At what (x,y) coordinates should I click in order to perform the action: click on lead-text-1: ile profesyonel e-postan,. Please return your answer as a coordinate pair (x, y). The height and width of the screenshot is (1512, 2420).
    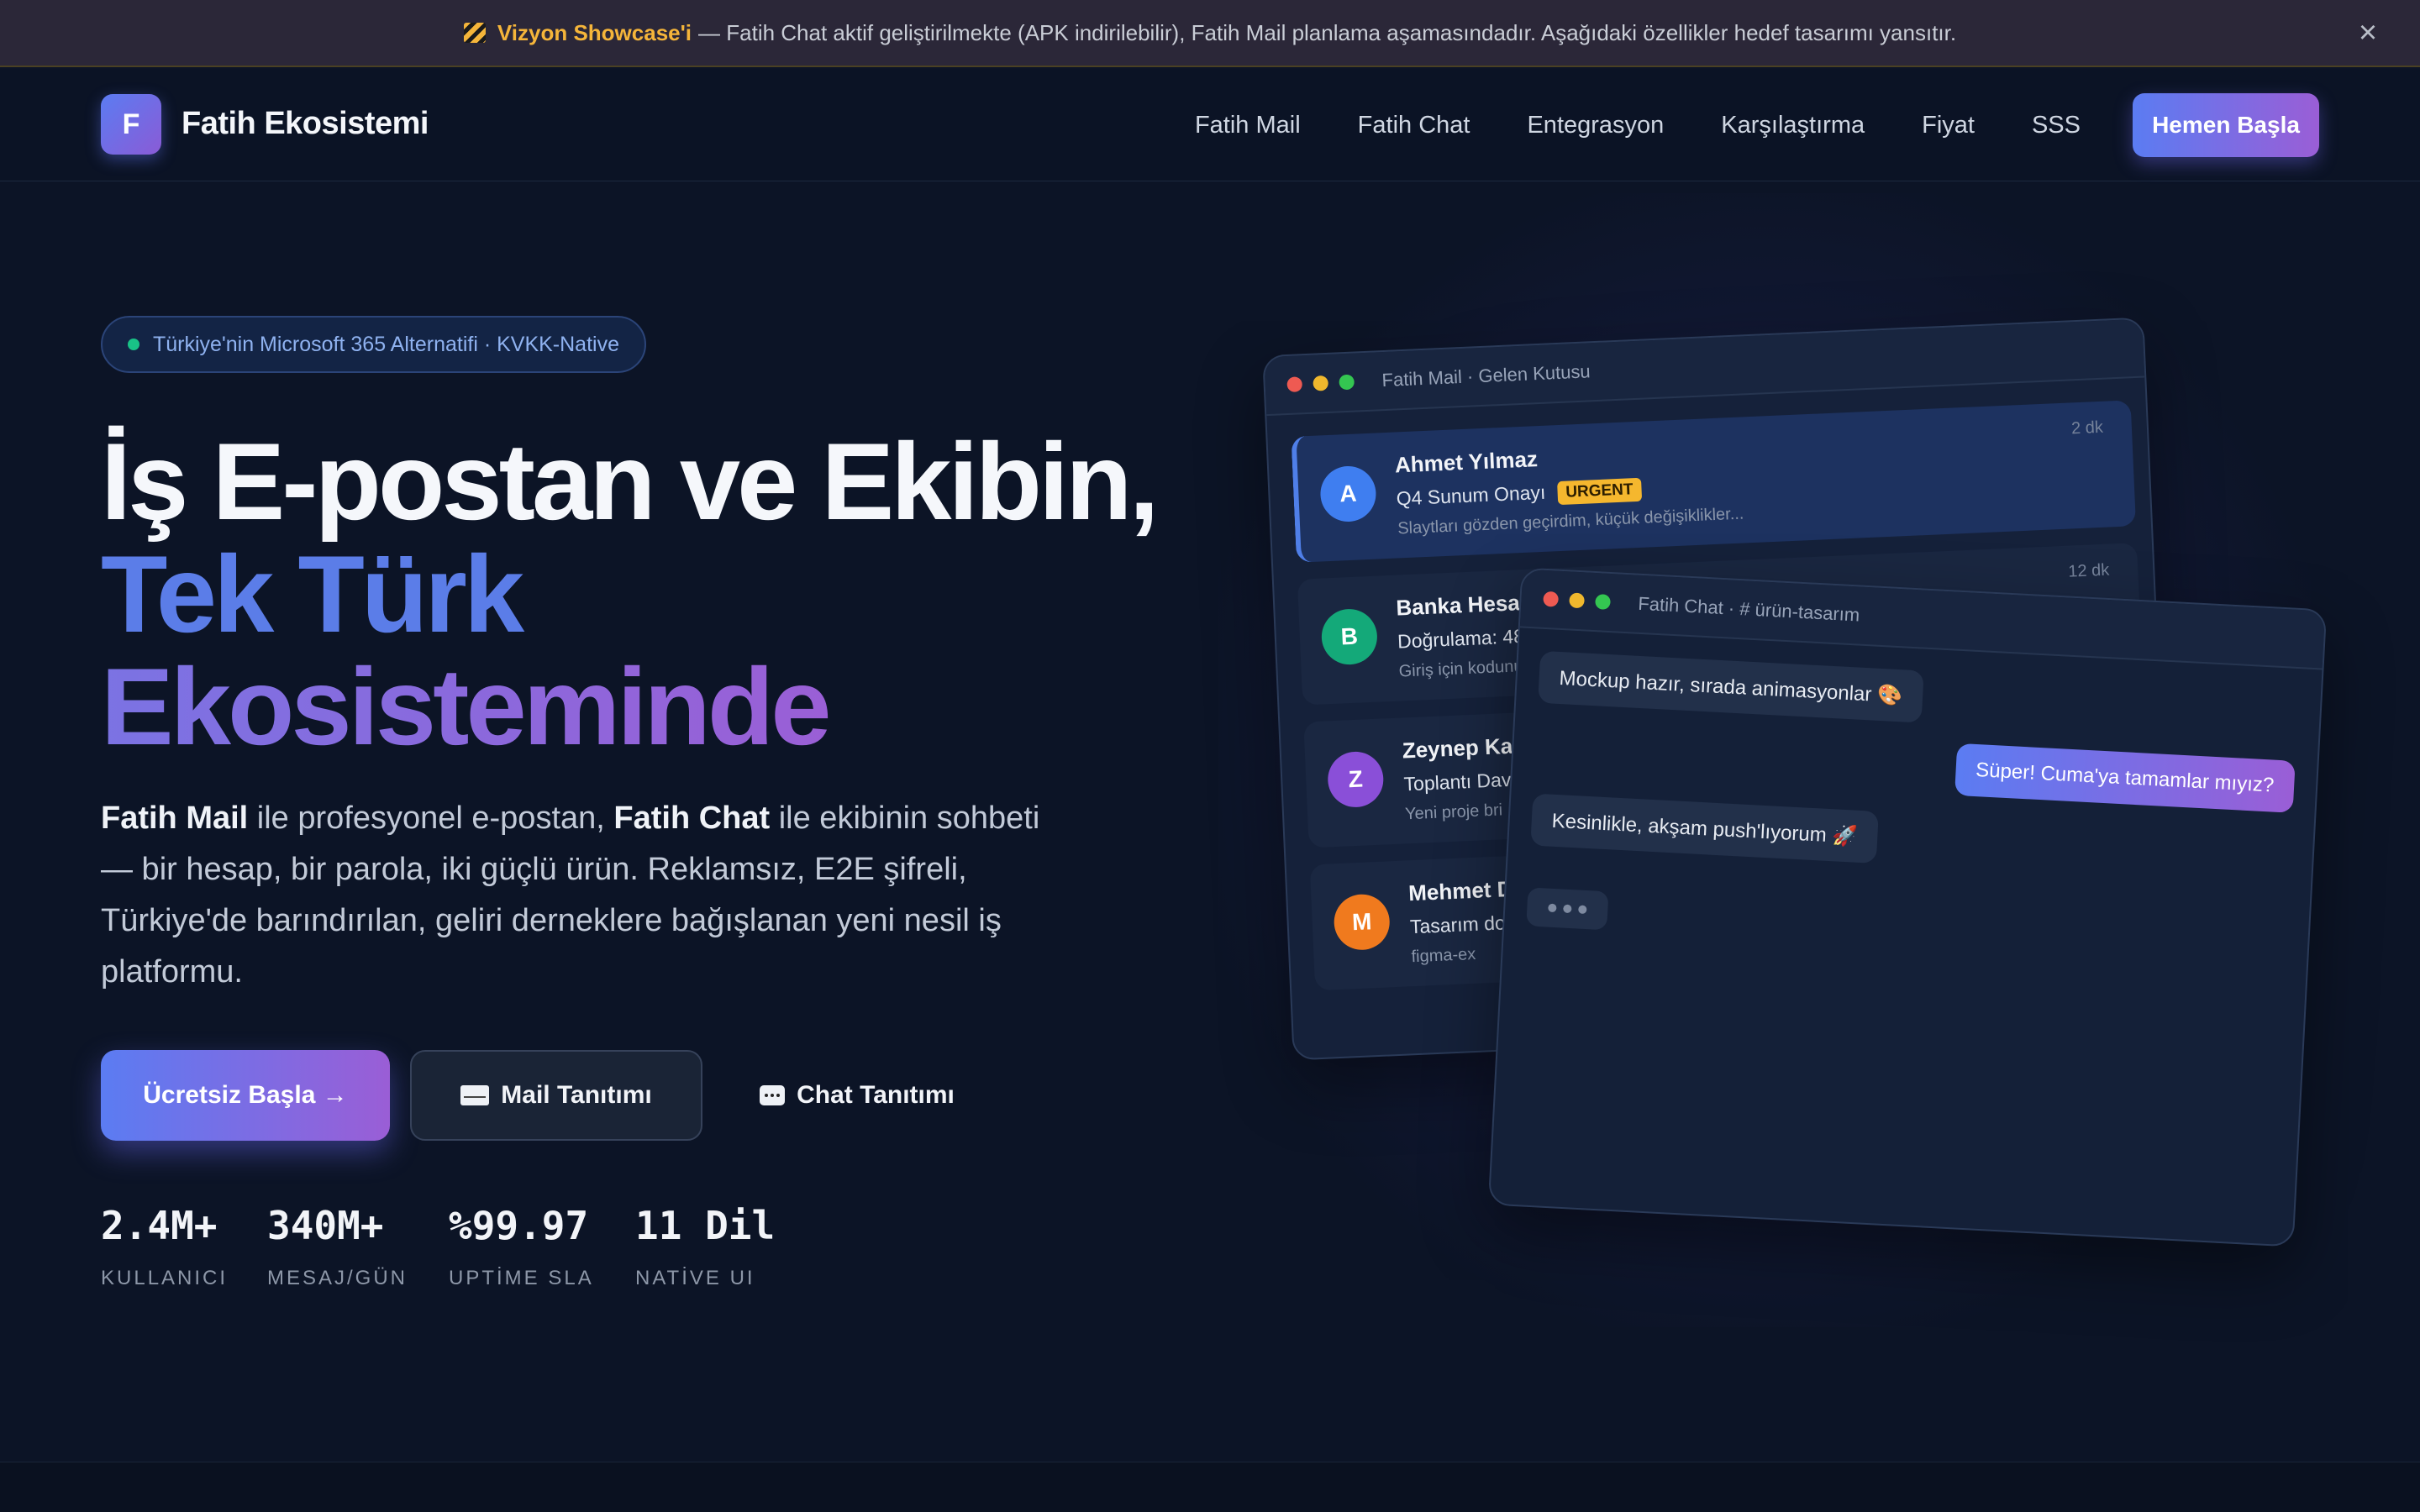
    Looking at the image, I should click on (431, 818).